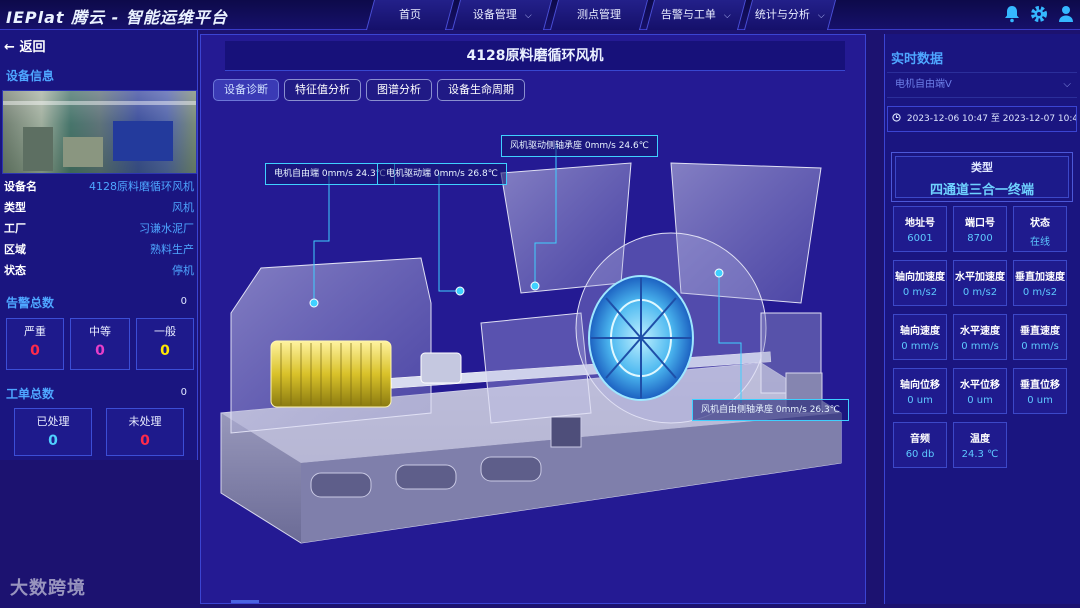  What do you see at coordinates (917, 59) in the screenshot?
I see `realtime-title: 实时数据` at bounding box center [917, 59].